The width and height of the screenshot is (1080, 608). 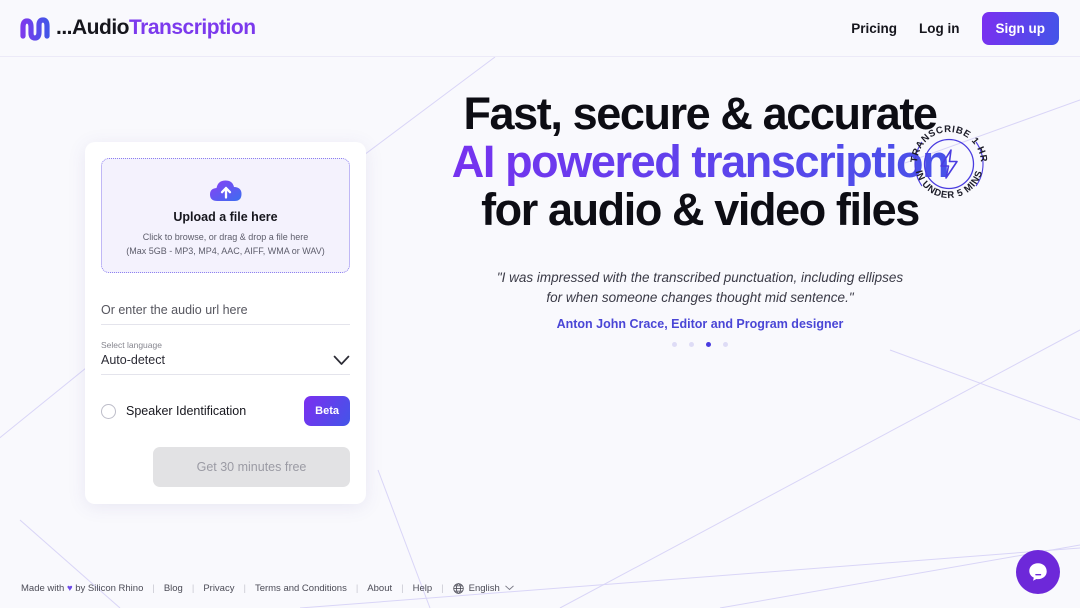 I want to click on footer-link-privacy: Privacy, so click(x=218, y=588).